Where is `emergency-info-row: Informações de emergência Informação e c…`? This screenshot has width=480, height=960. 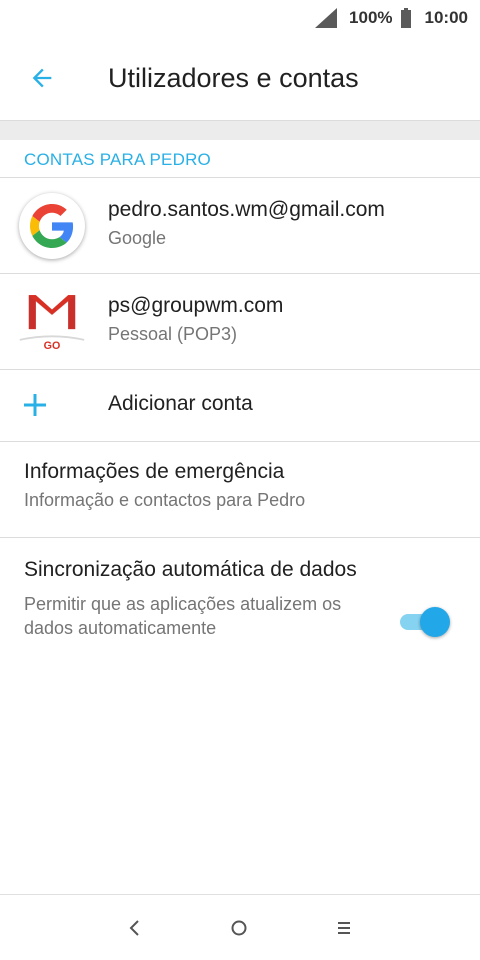 emergency-info-row: Informações de emergência Informação e c… is located at coordinates (240, 490).